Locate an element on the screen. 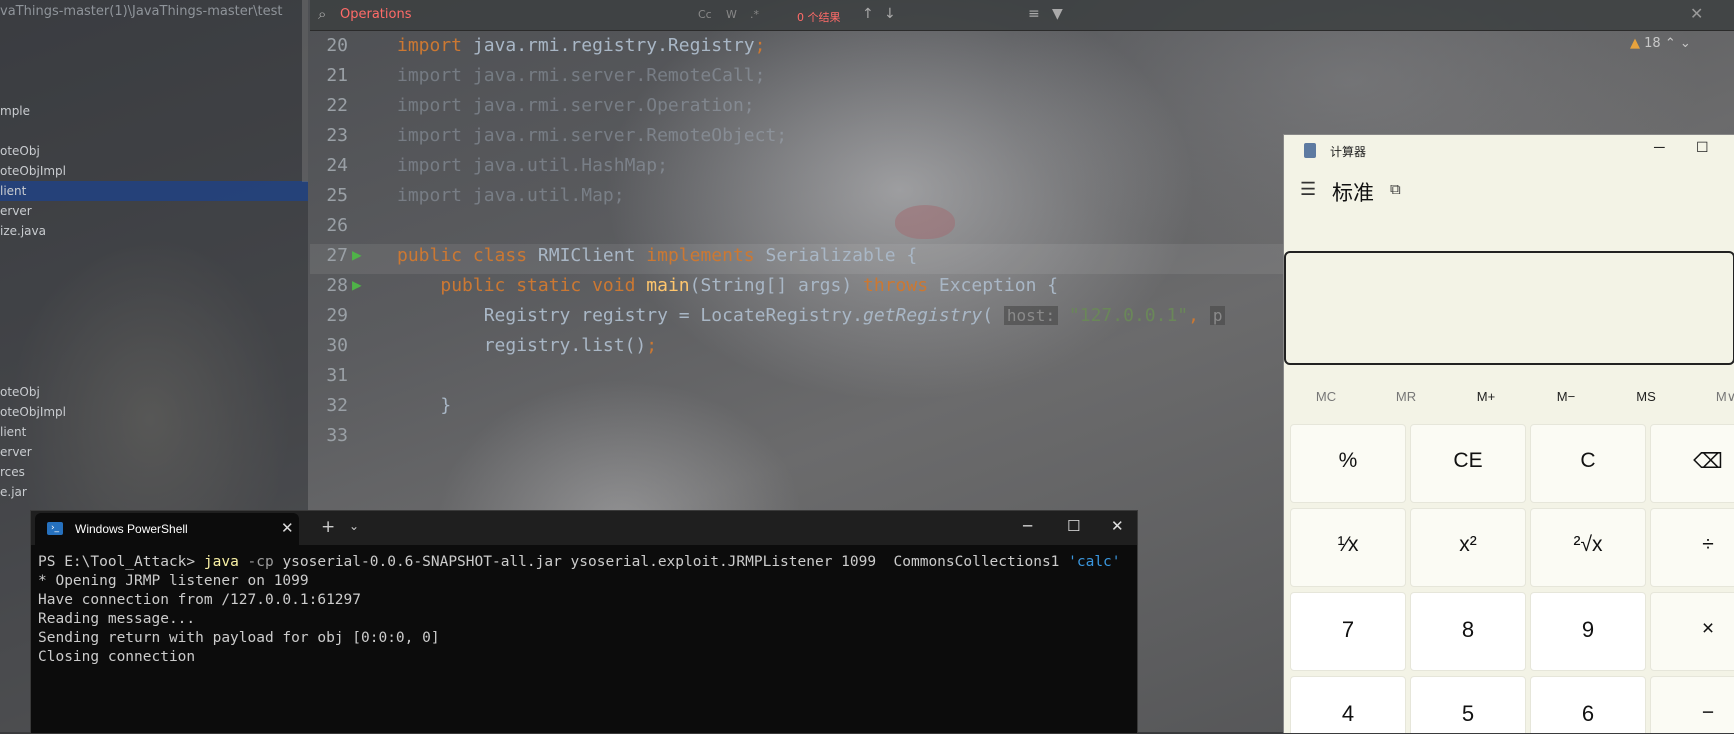 The height and width of the screenshot is (734, 1734). digit-8-button: 8 is located at coordinates (1468, 631).